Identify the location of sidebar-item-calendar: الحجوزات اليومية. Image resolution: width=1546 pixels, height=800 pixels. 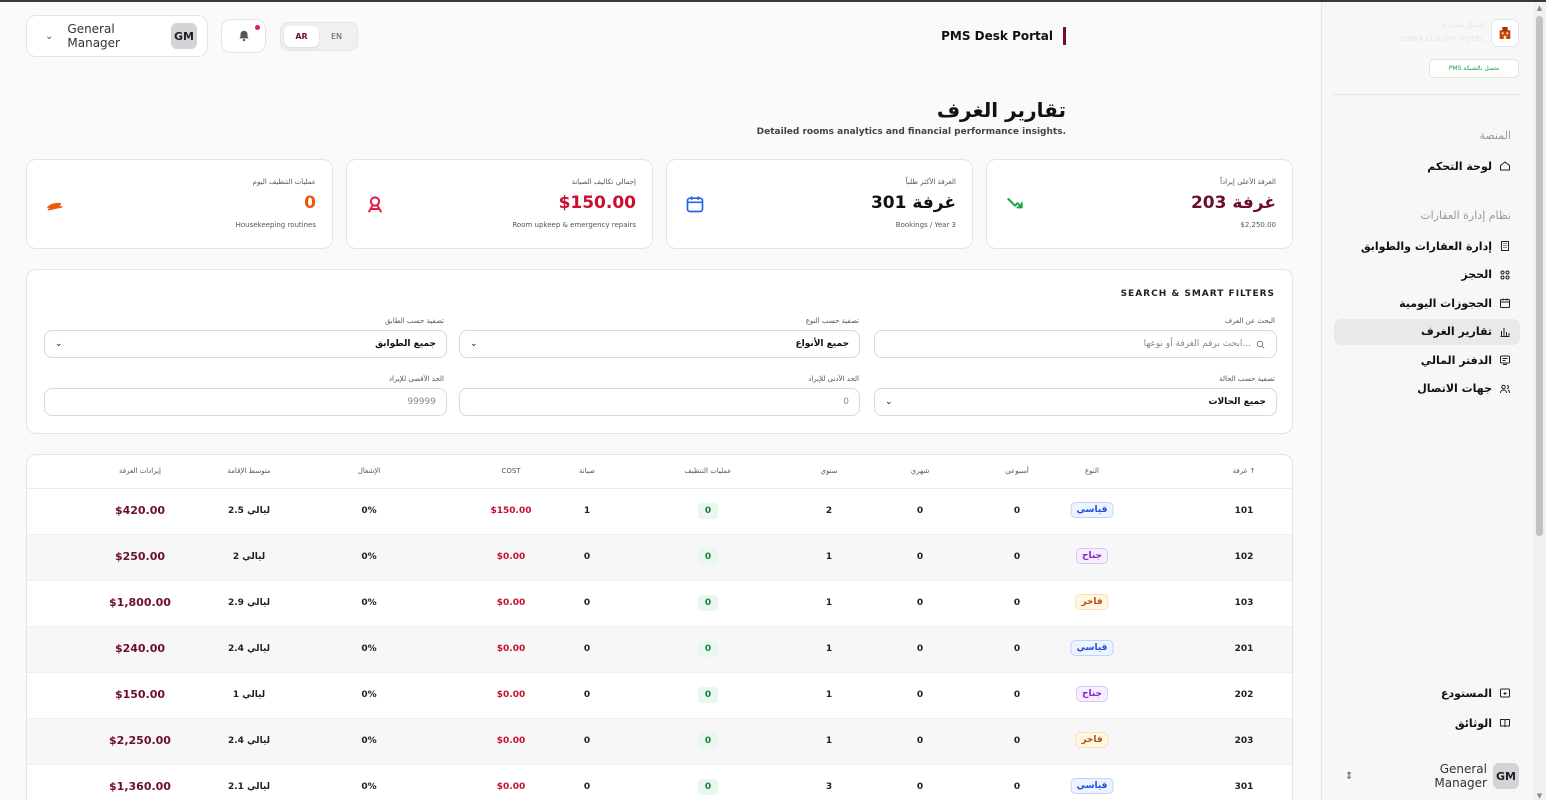
(1427, 303).